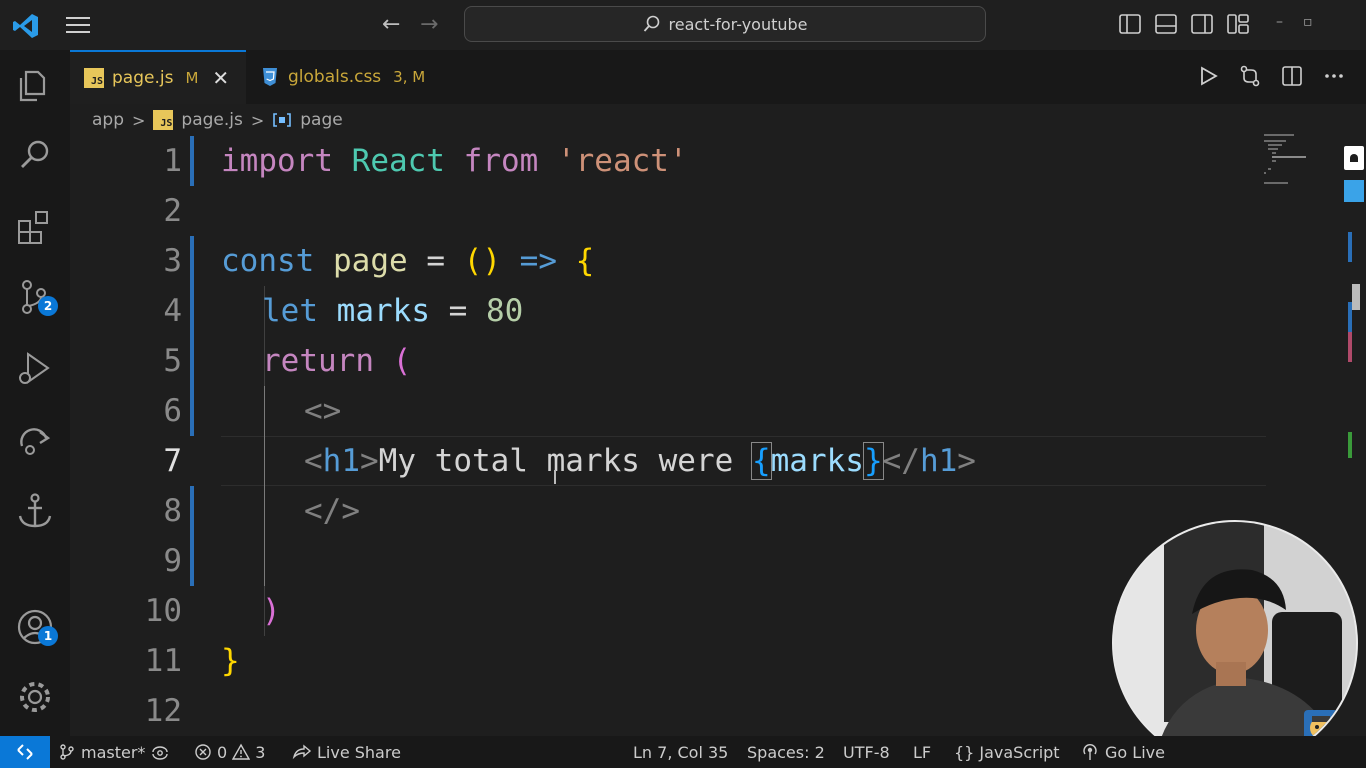 Image resolution: width=1366 pixels, height=768 pixels. Describe the element at coordinates (1007, 752) in the screenshot. I see `language-mode: {} JavaScript` at that location.